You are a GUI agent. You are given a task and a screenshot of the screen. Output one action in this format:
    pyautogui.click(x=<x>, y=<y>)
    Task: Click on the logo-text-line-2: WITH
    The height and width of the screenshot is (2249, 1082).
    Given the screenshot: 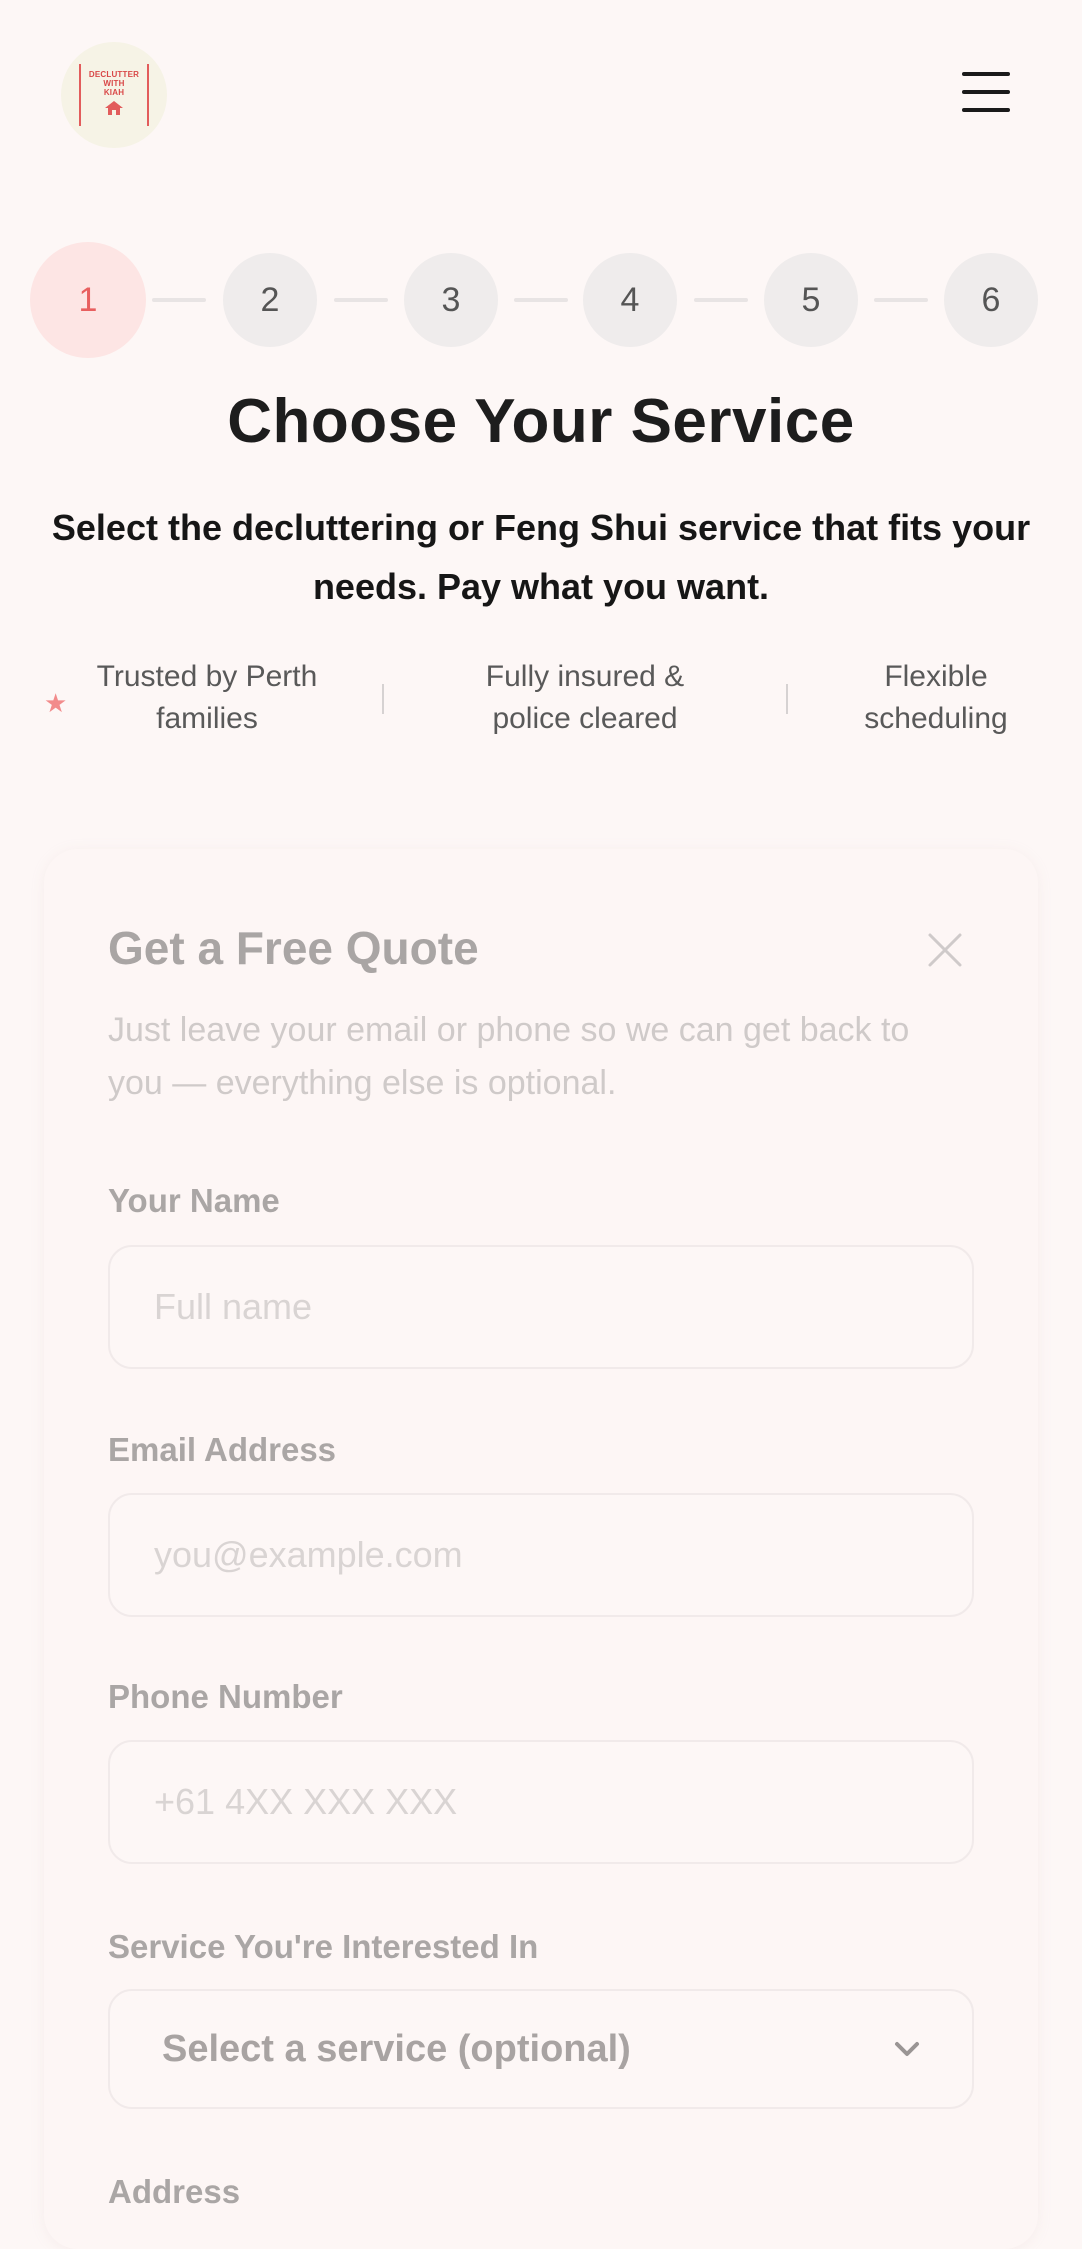 What is the action you would take?
    pyautogui.click(x=114, y=83)
    